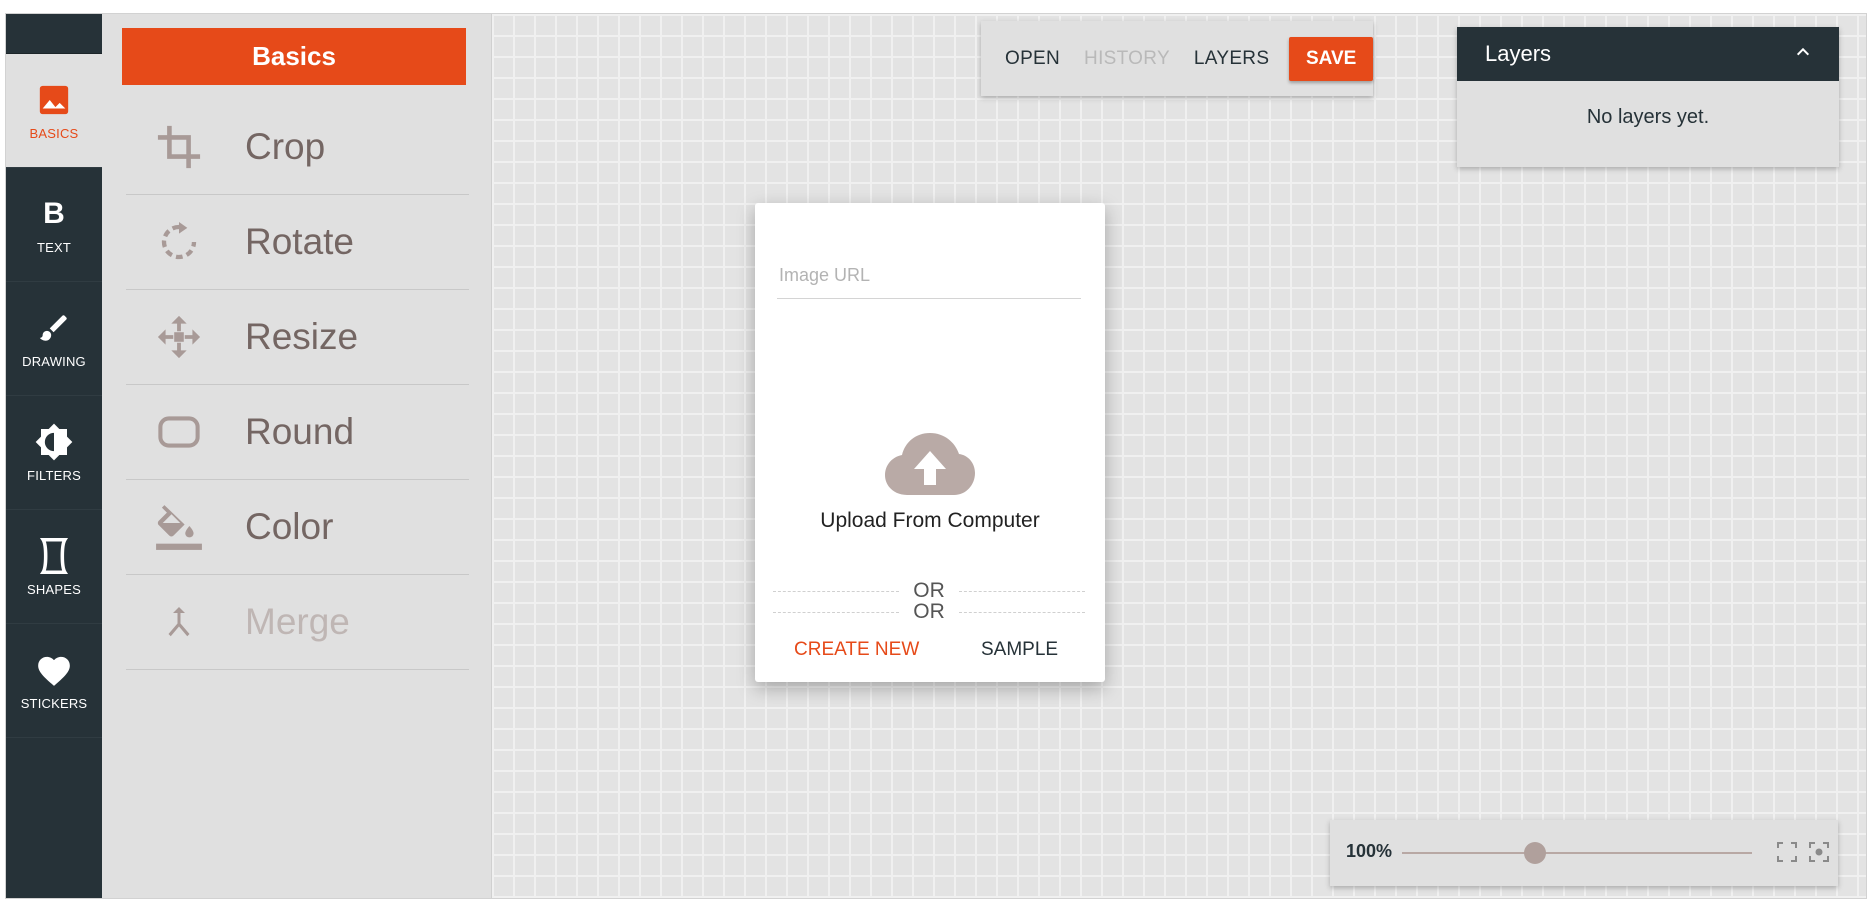  I want to click on rail-item-stickers: STICKERS, so click(54, 681).